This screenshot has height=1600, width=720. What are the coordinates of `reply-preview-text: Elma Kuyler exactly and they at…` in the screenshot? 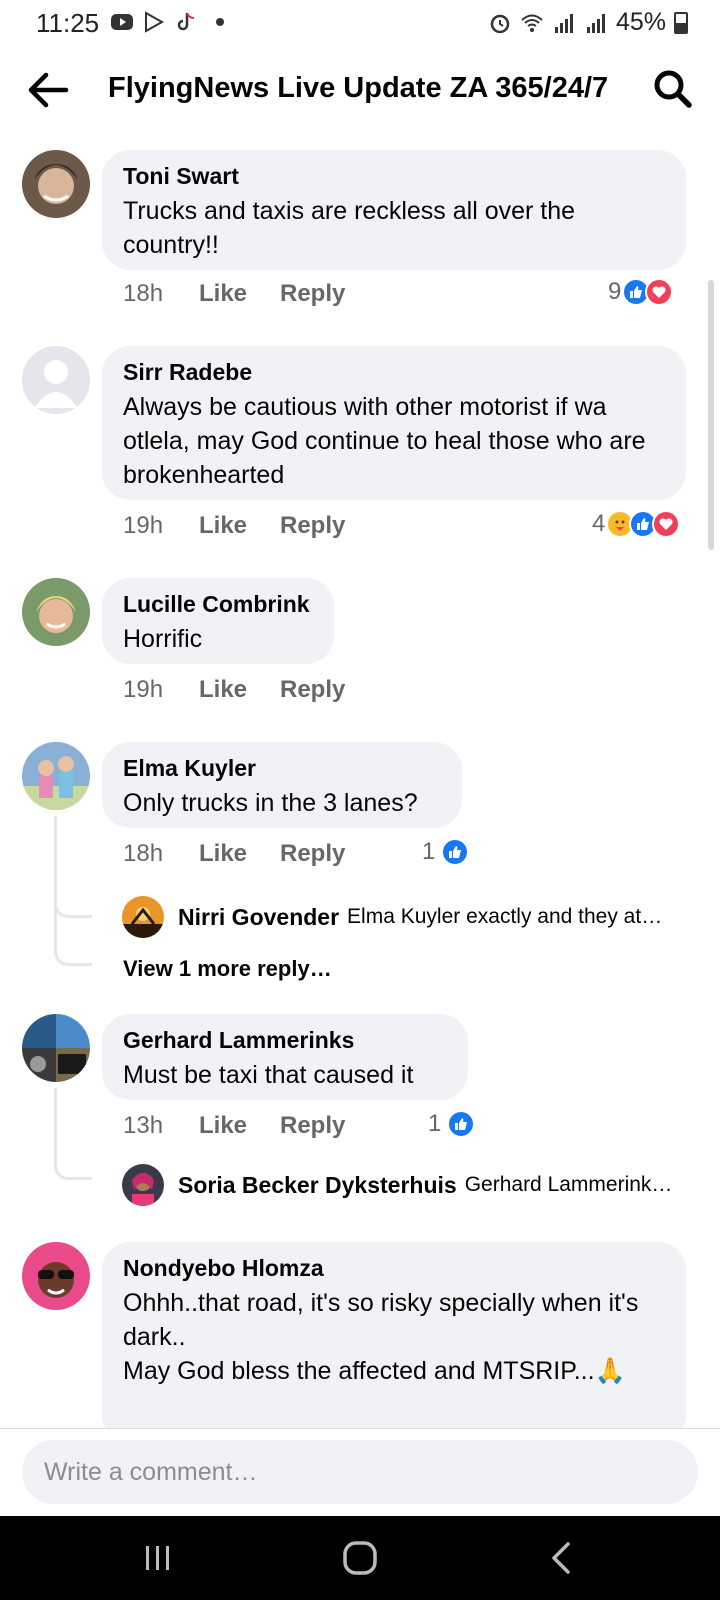 It's located at (505, 916).